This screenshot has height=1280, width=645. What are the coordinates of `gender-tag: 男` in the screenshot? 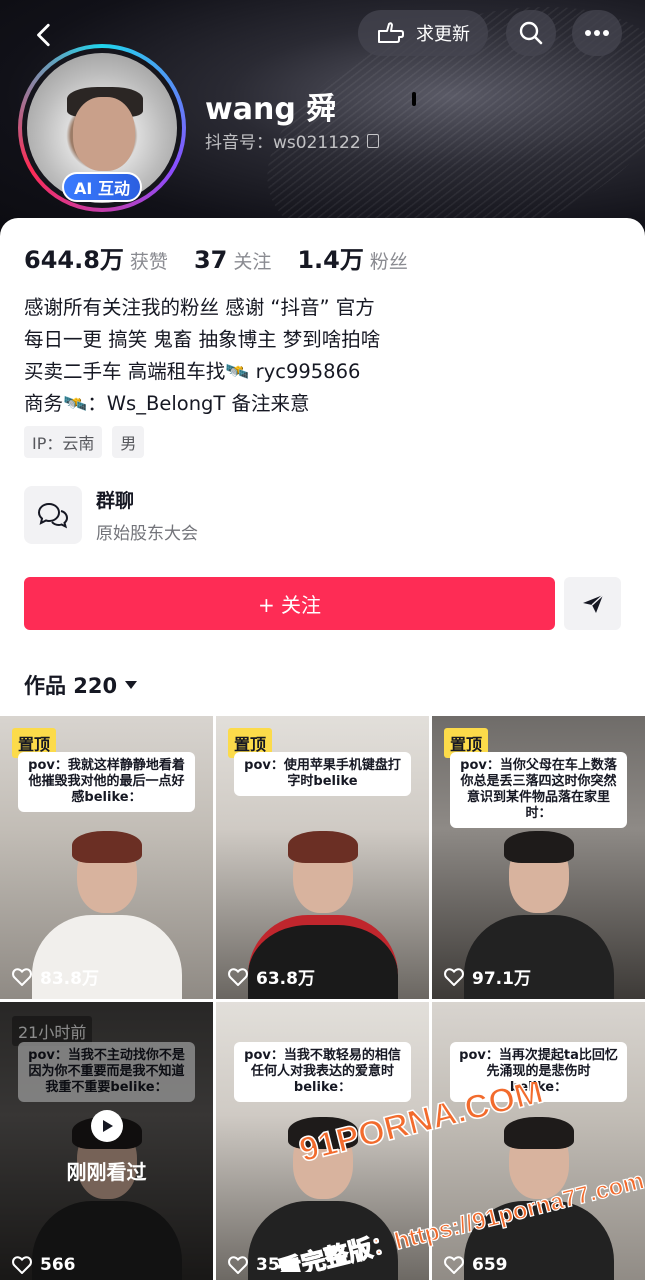 It's located at (128, 442).